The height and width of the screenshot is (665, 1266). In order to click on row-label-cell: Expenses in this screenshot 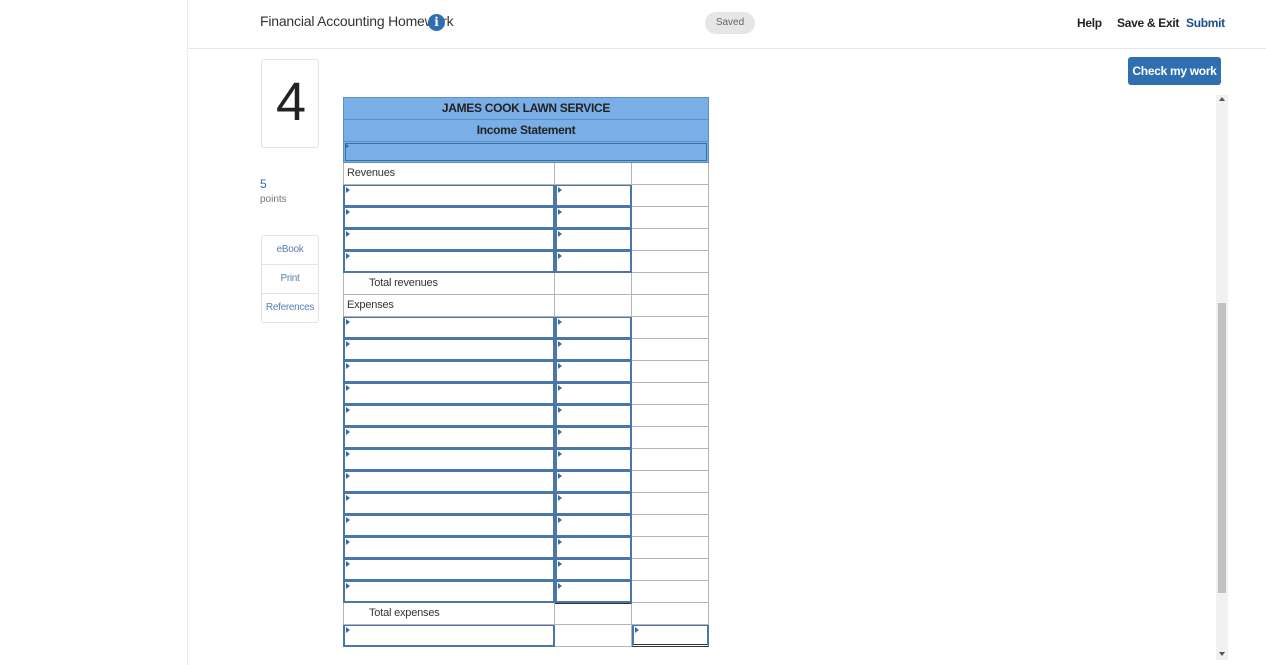, I will do `click(449, 306)`.